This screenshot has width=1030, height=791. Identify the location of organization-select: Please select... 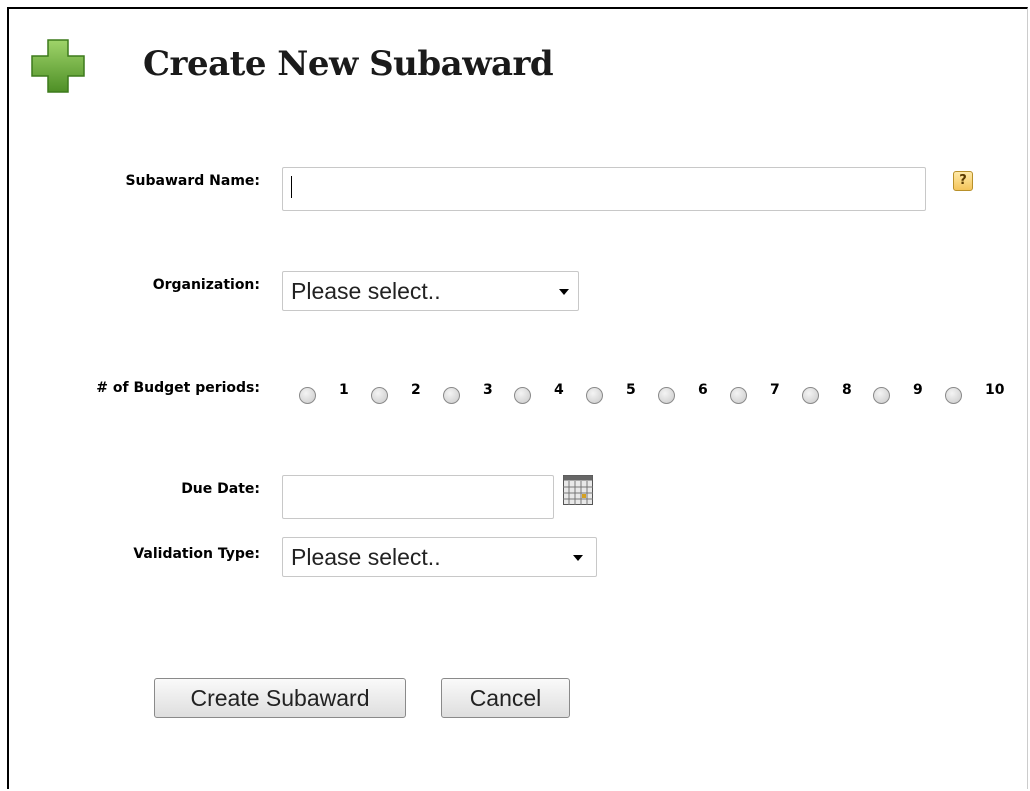
(430, 291).